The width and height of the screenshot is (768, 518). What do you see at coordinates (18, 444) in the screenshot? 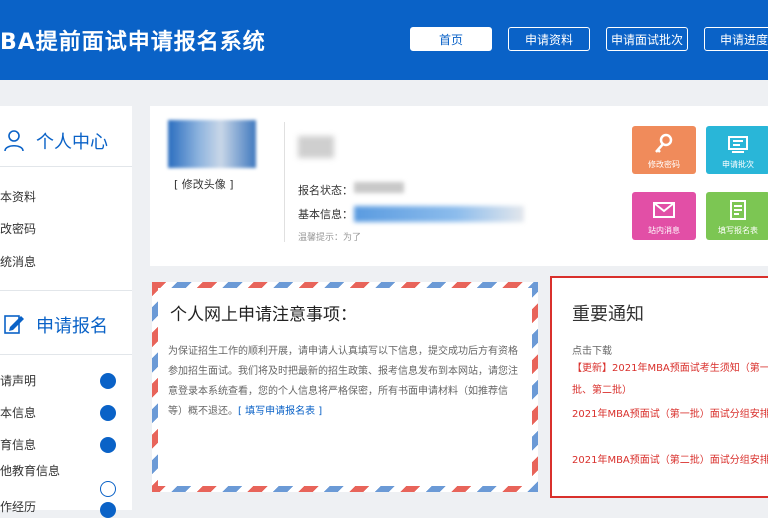
I see `sidebar-item-education: 育信息` at bounding box center [18, 444].